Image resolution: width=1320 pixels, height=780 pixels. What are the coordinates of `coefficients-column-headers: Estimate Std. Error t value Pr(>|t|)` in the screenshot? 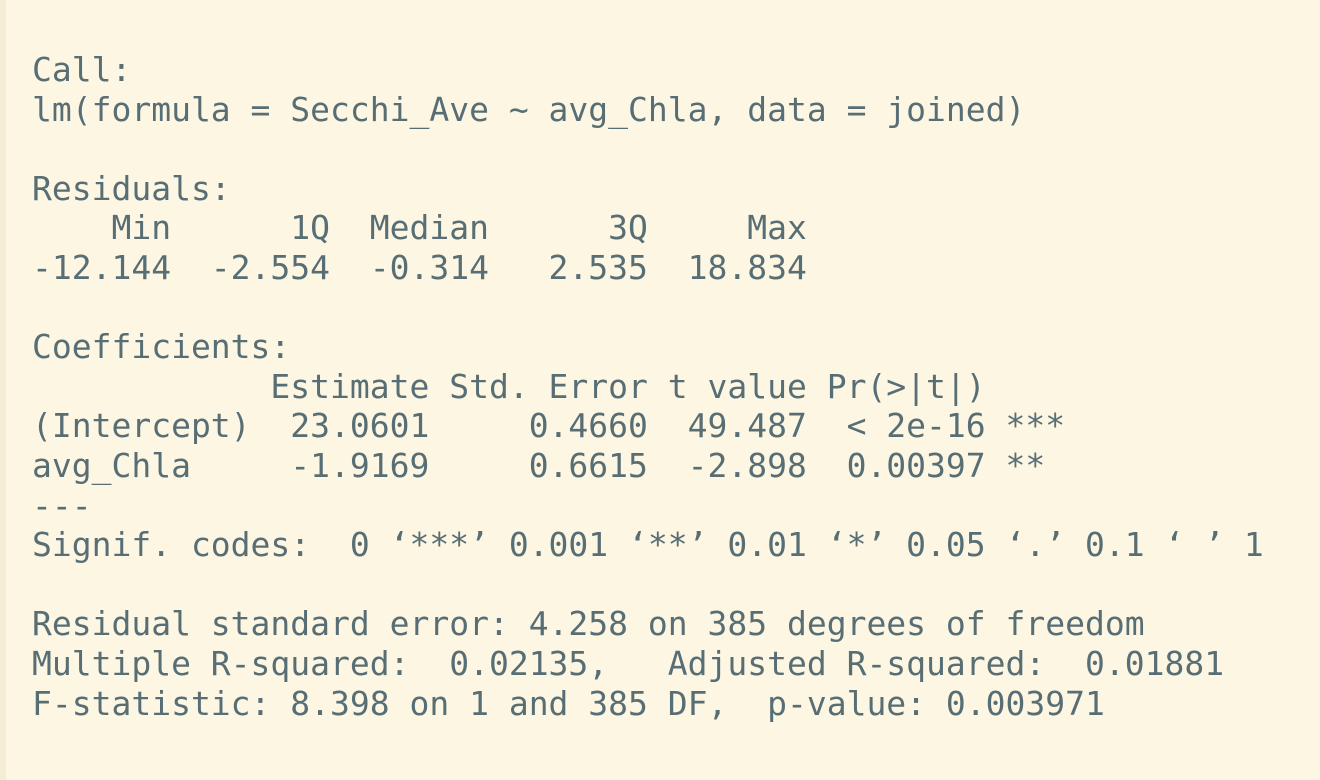 It's located at (549, 386).